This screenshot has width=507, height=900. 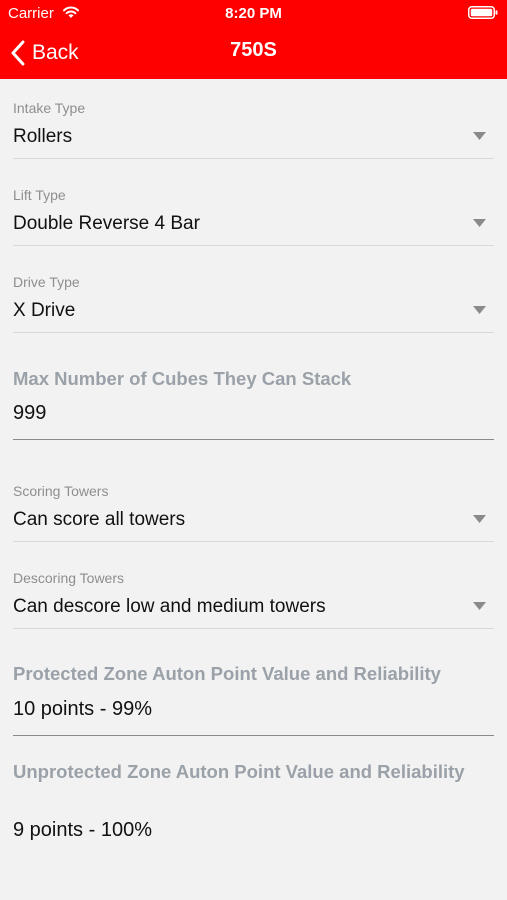 I want to click on descoring-towers-value: Can descore low and medium towers, so click(x=169, y=606).